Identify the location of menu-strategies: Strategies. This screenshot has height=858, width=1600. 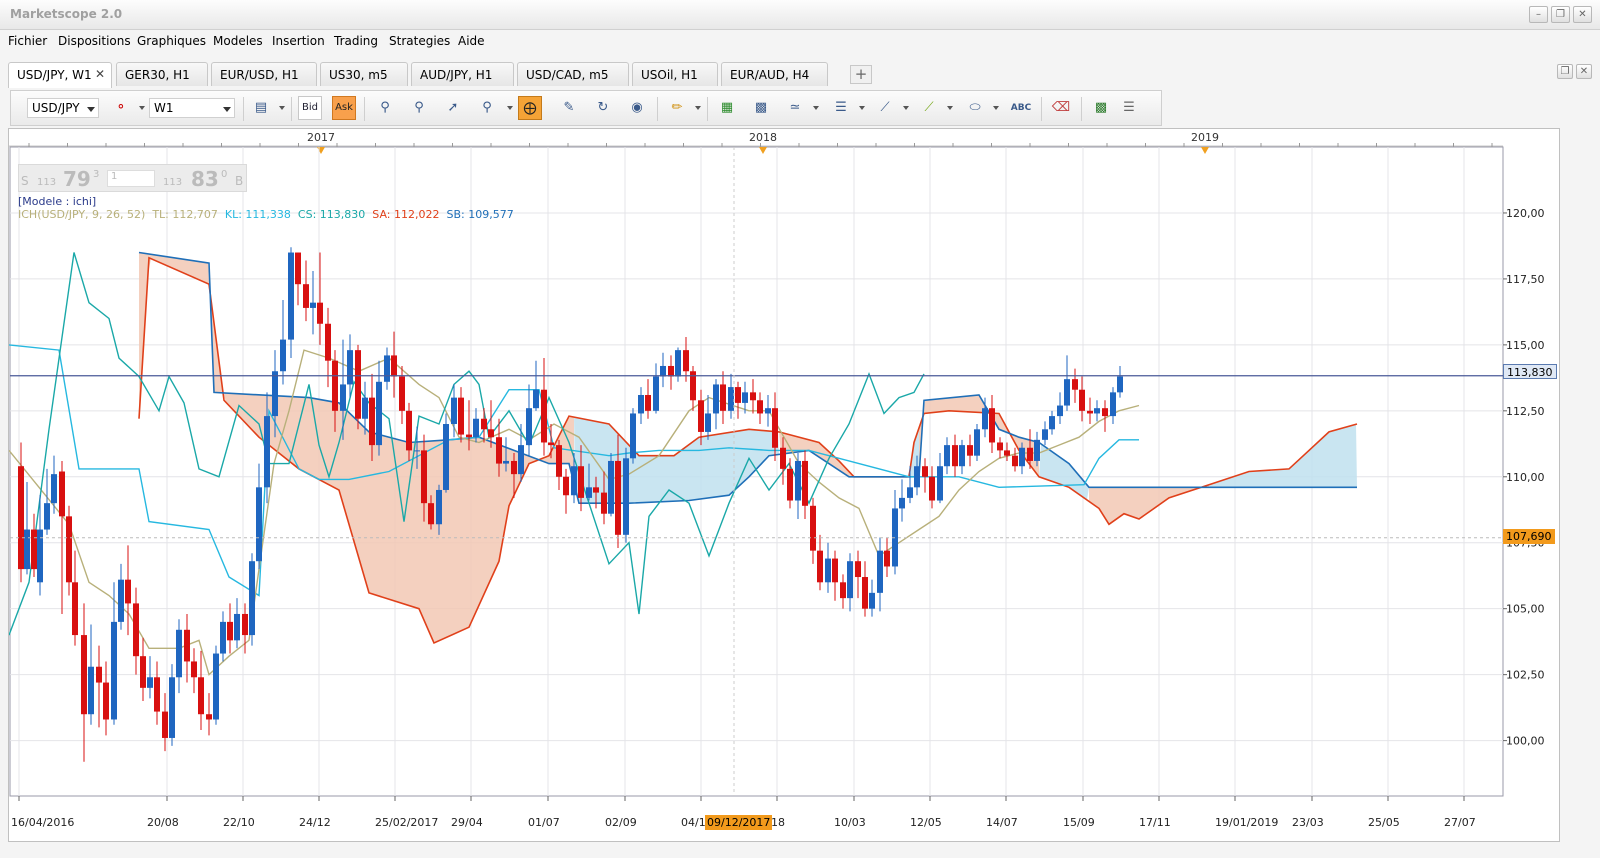
(419, 41).